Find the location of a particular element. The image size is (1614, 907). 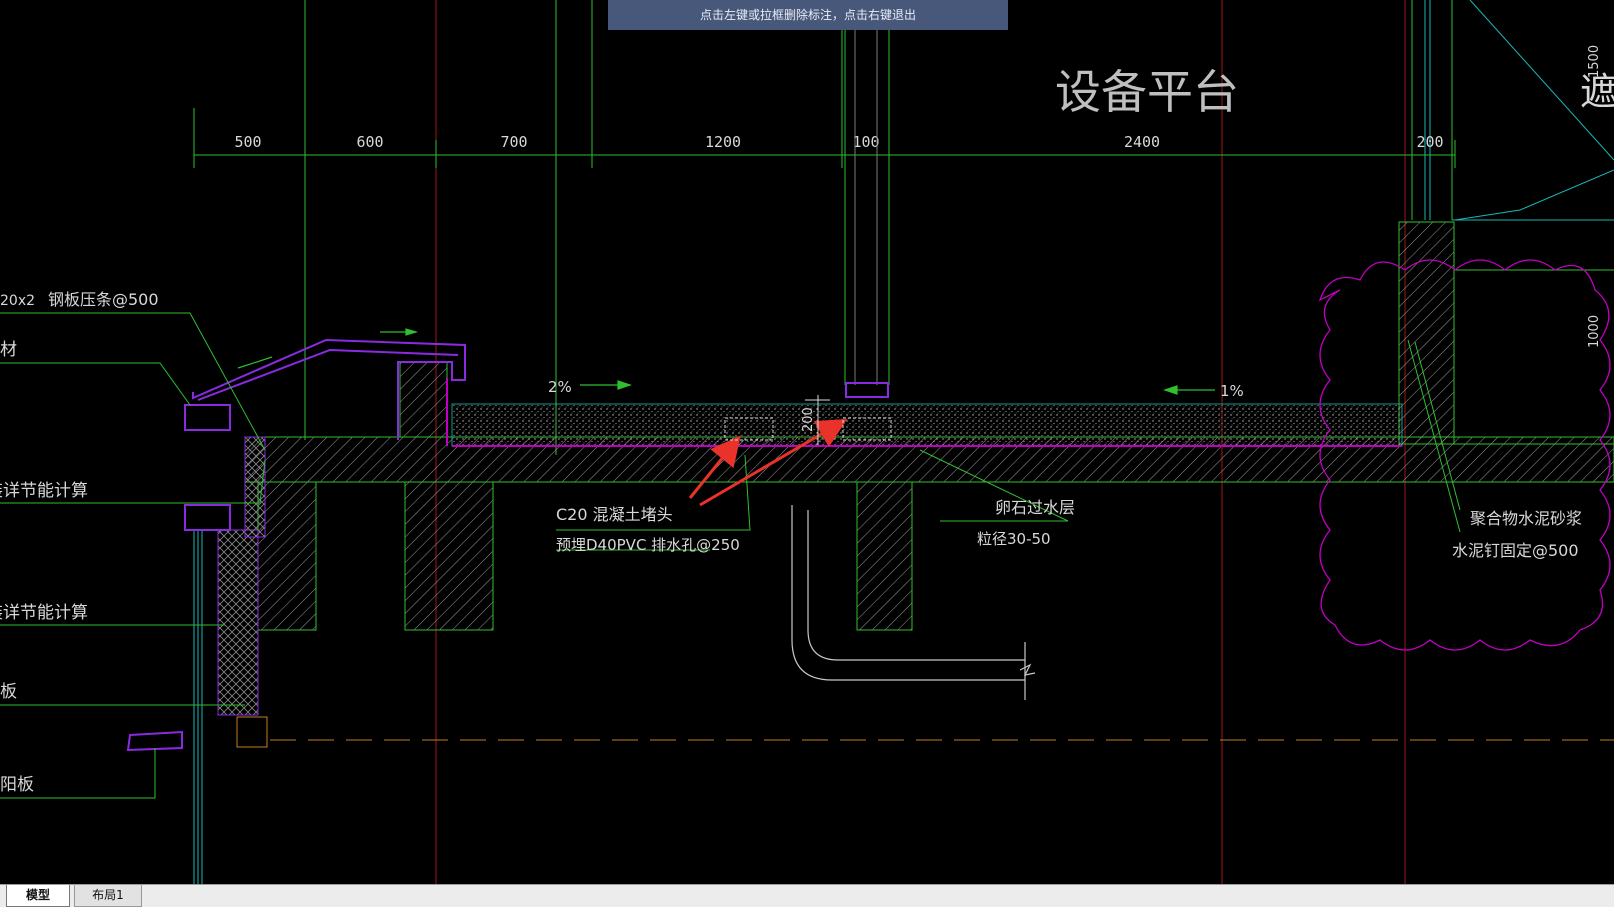

dimension-labels: 500 600 700 1200 100 2400 200 is located at coordinates (838, 142).